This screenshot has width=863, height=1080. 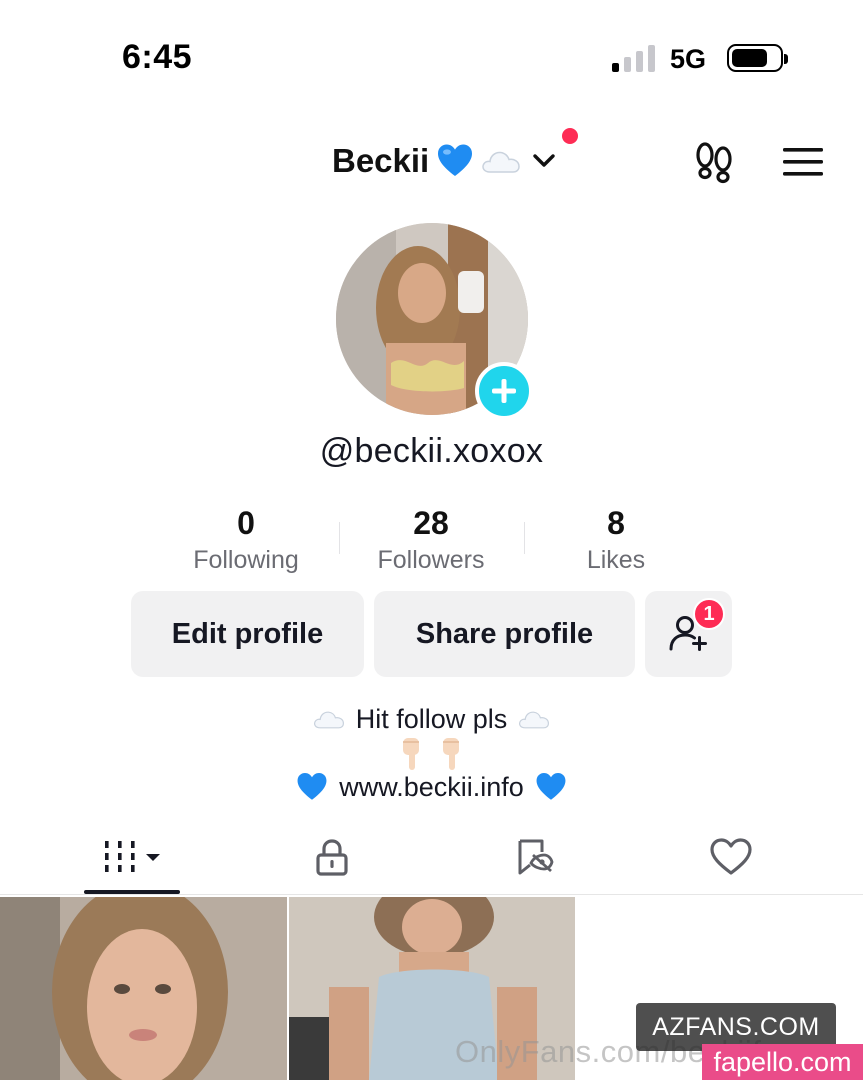 What do you see at coordinates (143, 988) in the screenshot?
I see `video-thumbnail` at bounding box center [143, 988].